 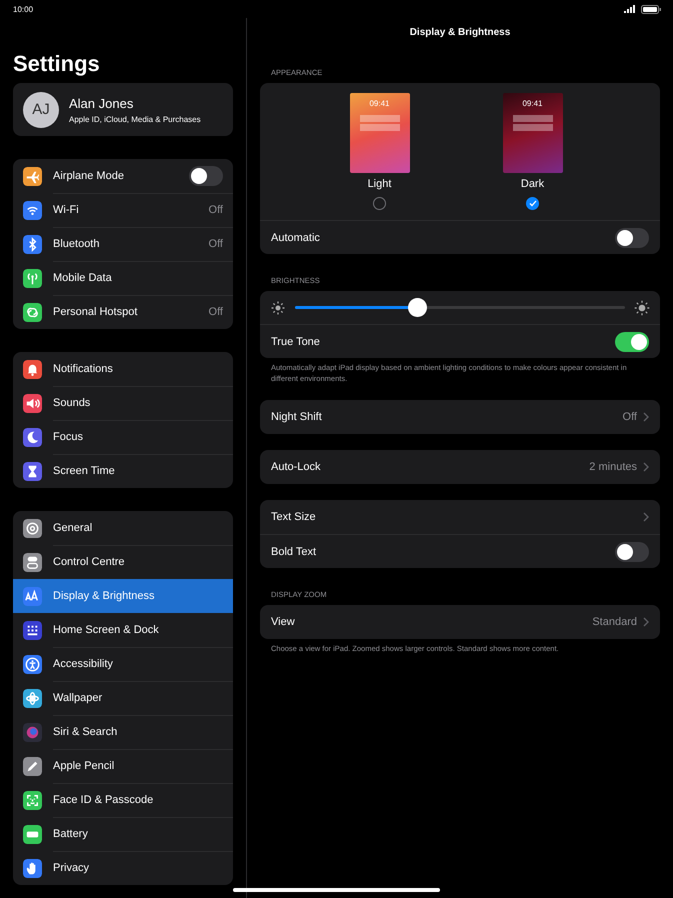 What do you see at coordinates (283, 622) in the screenshot?
I see `row-label: View` at bounding box center [283, 622].